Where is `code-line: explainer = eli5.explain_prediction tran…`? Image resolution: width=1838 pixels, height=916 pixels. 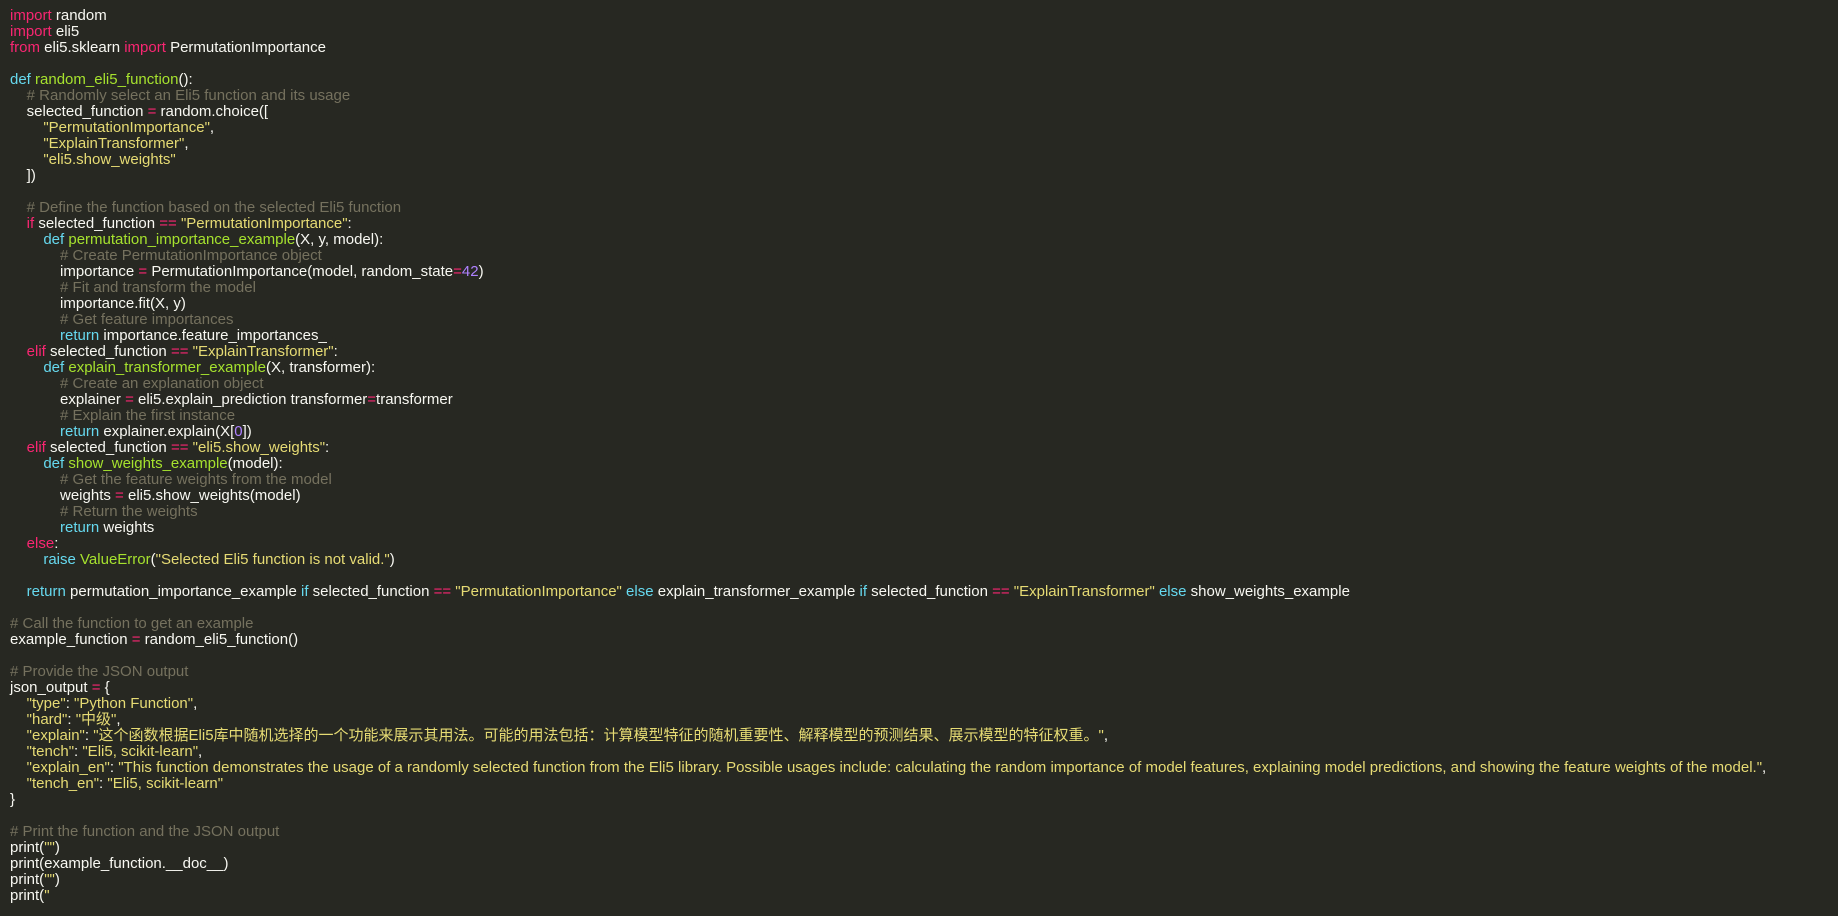 code-line: explainer = eli5.explain_prediction tran… is located at coordinates (924, 400).